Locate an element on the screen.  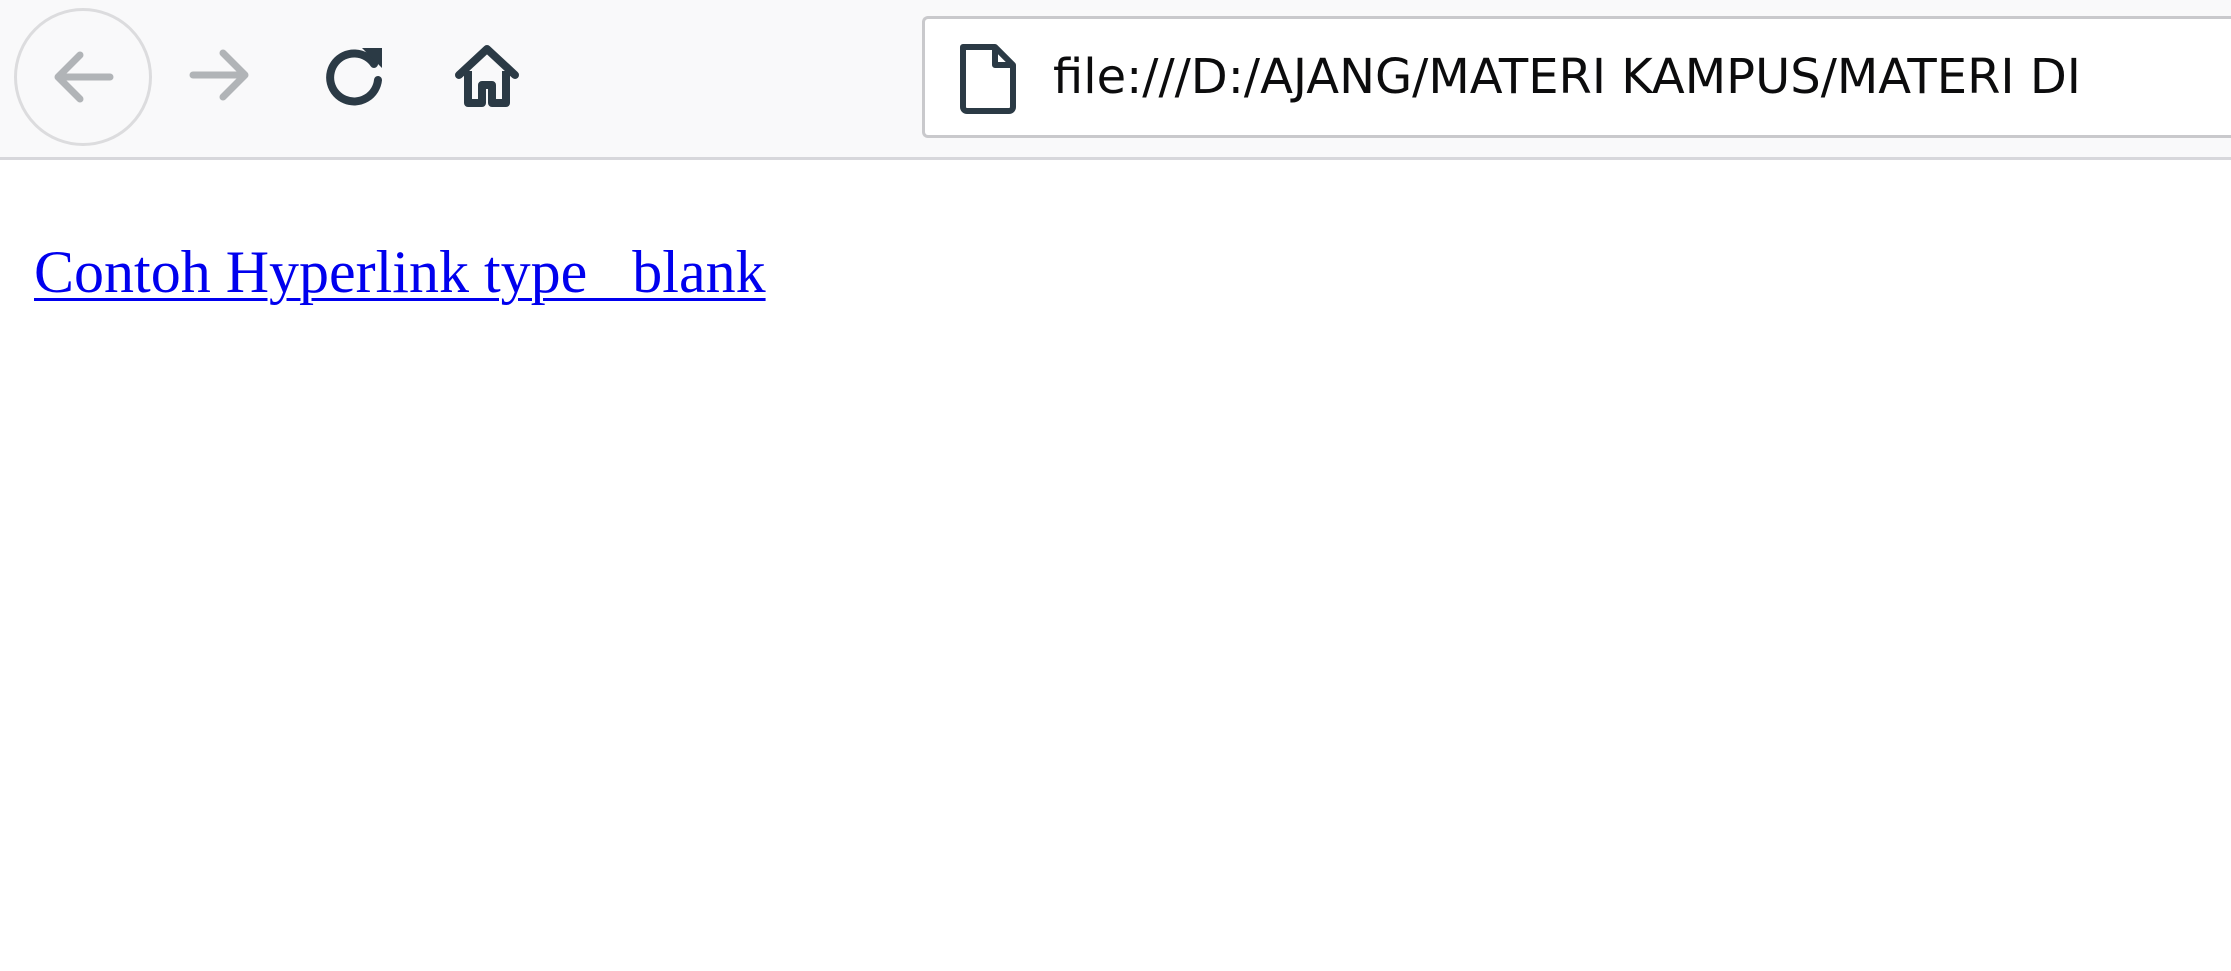
url-bar: file:///D:/AJANG/MATERI KAMPUS/MATERI DI is located at coordinates (1576, 77).